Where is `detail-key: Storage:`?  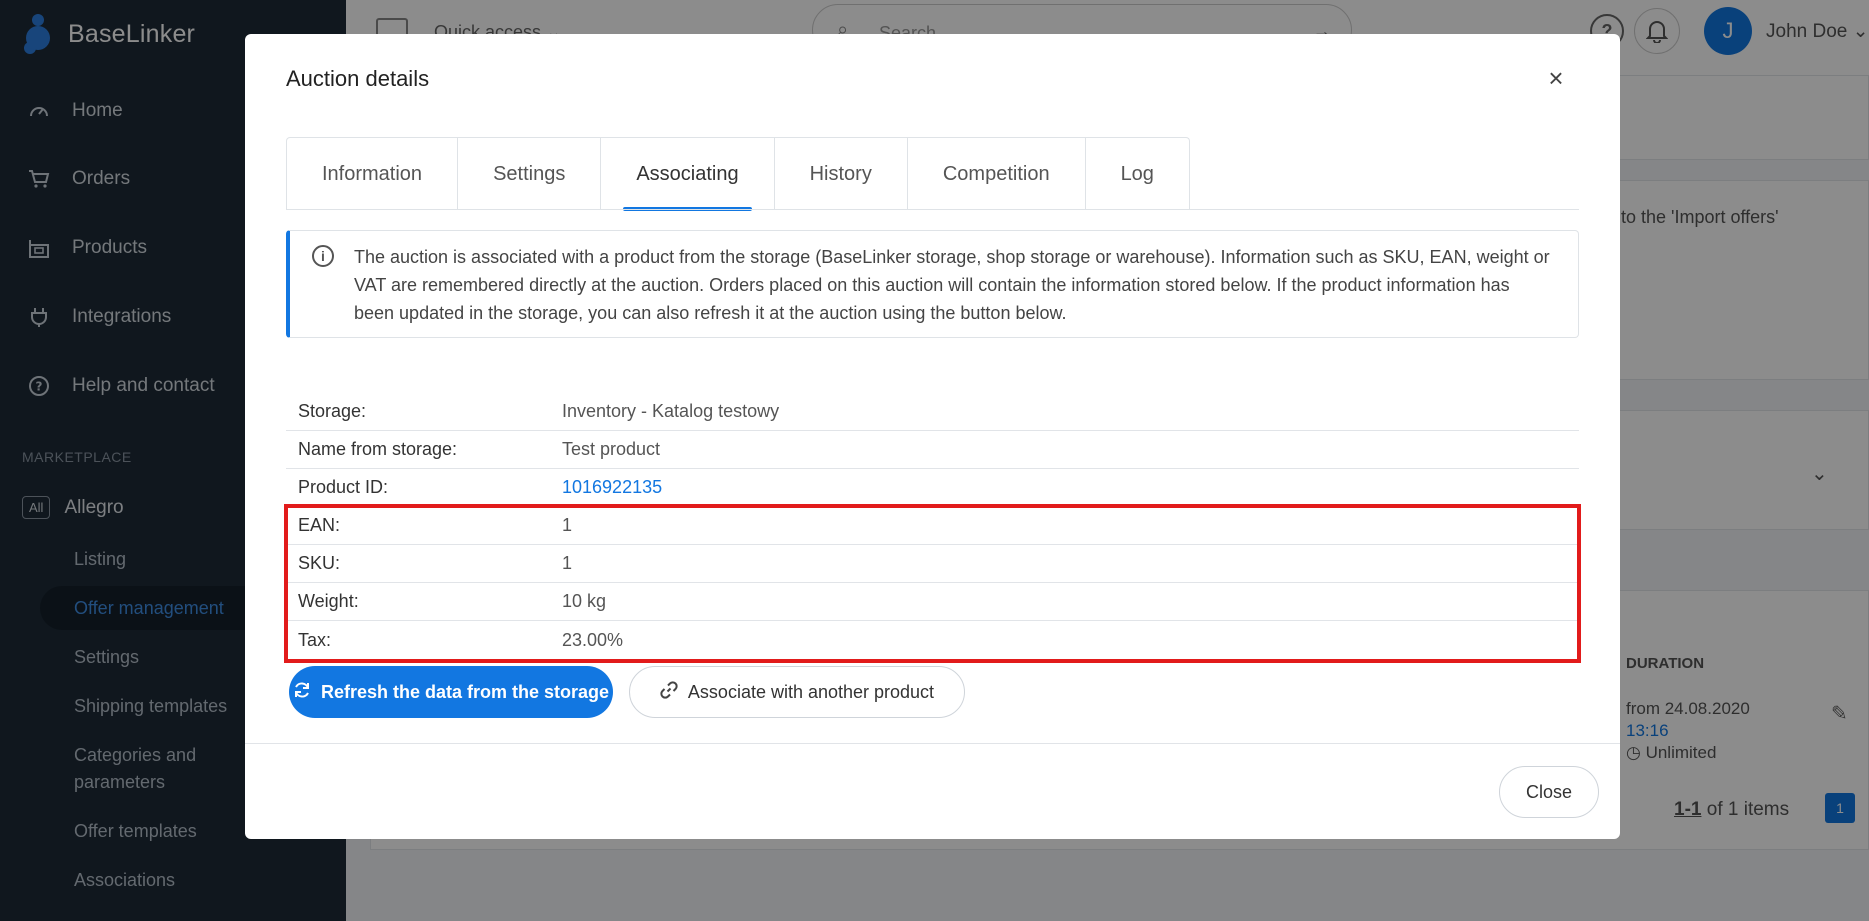
detail-key: Storage: is located at coordinates (332, 411).